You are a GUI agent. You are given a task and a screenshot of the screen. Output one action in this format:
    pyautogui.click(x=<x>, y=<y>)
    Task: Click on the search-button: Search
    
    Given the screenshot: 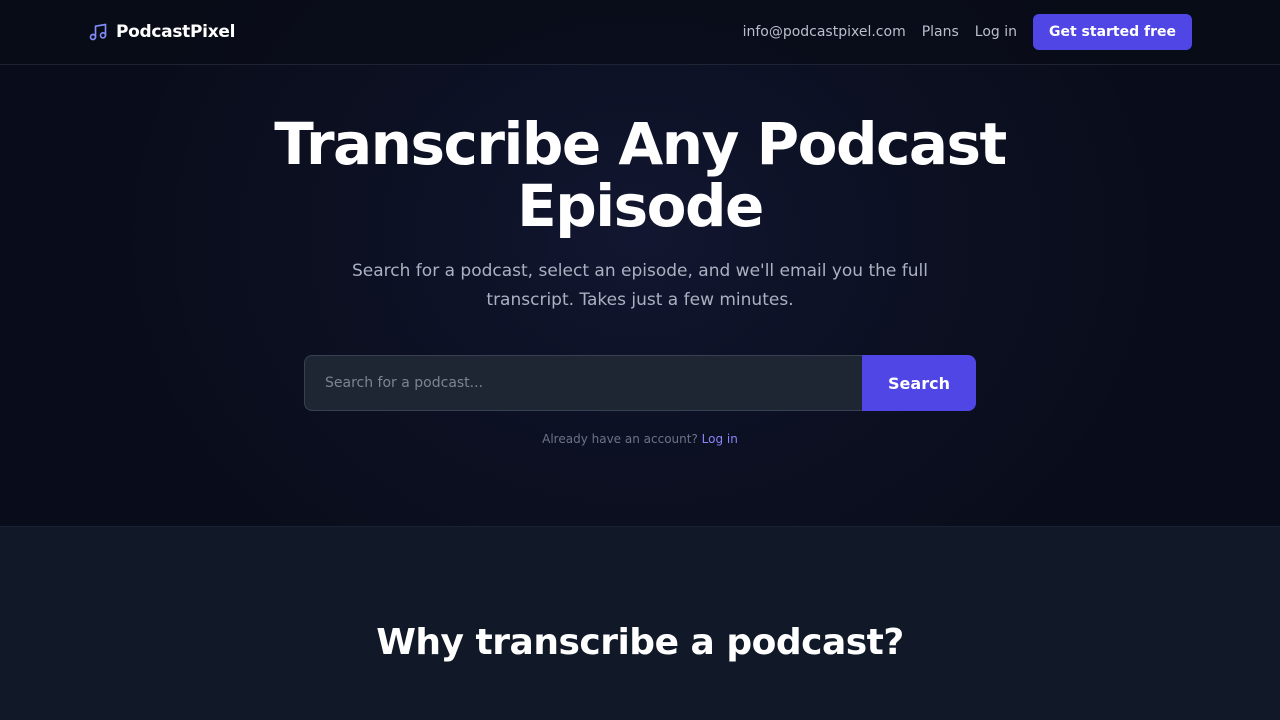 What is the action you would take?
    pyautogui.click(x=919, y=383)
    